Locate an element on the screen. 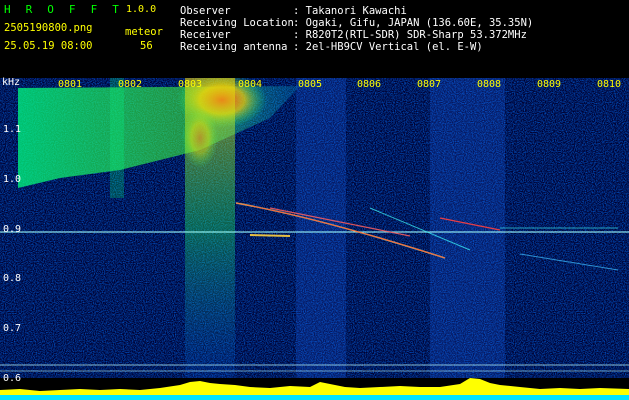 This screenshot has height=400, width=629. meteor-trace is located at coordinates (270, 235).